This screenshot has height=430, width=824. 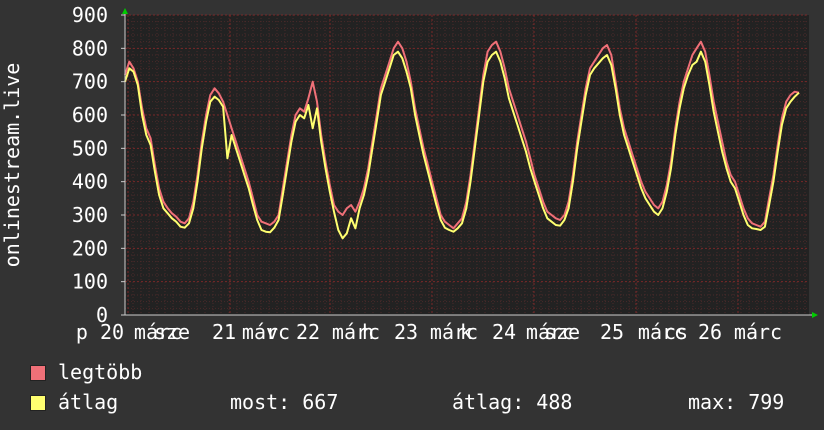 What do you see at coordinates (90, 82) in the screenshot?
I see `y-tick-label: 700` at bounding box center [90, 82].